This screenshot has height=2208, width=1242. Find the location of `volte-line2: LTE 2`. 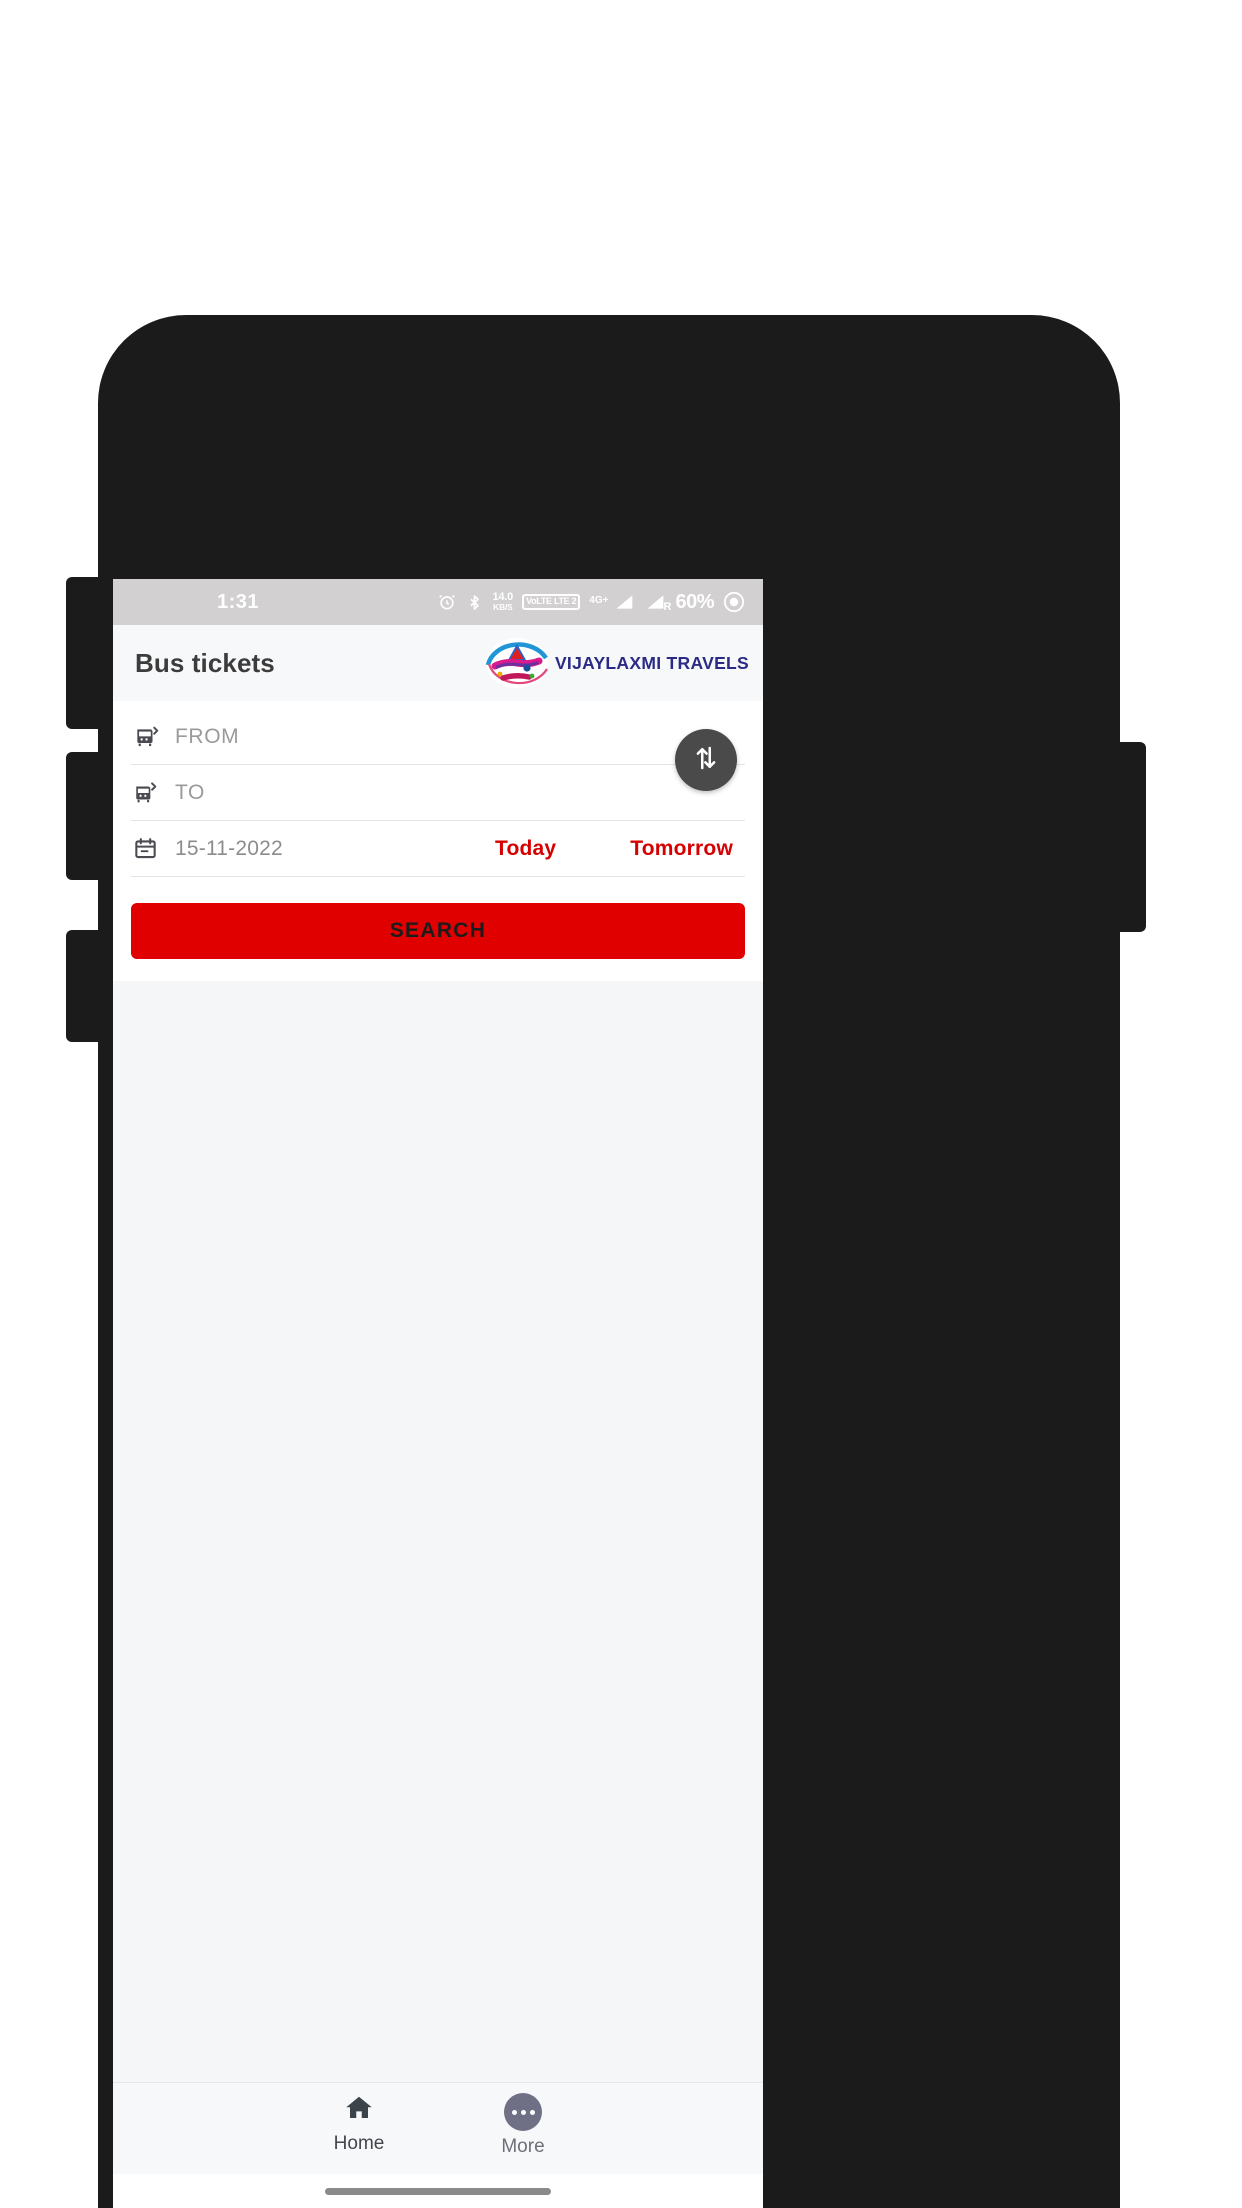

volte-line2: LTE 2 is located at coordinates (565, 601).